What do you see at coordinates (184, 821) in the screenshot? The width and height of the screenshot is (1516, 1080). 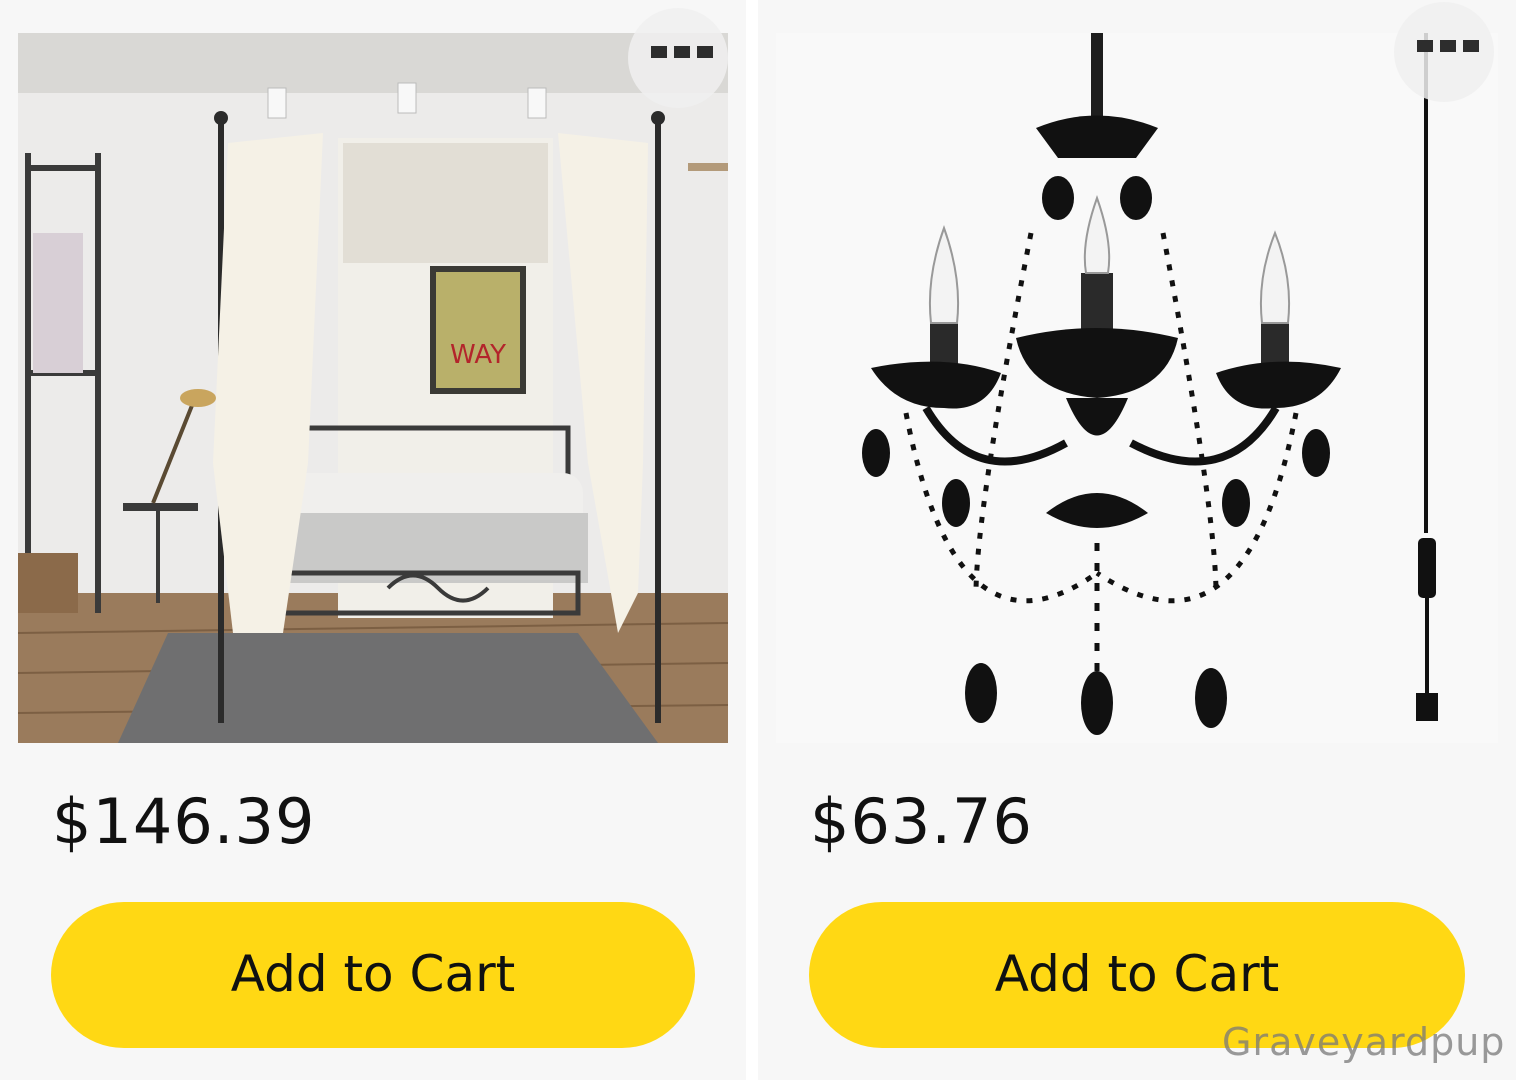 I see `product-price: $146.39` at bounding box center [184, 821].